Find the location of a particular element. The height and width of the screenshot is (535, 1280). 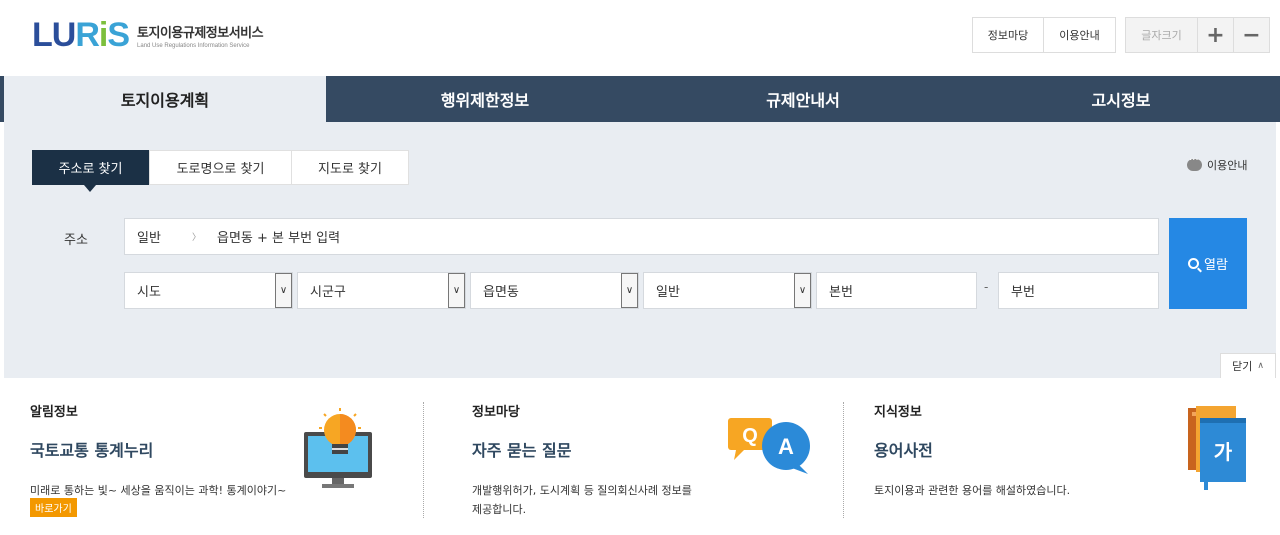

top-links: 정보마당 이용안내 is located at coordinates (1044, 35).